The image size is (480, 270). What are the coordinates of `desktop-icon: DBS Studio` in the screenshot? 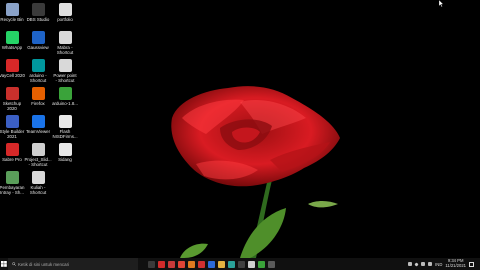 It's located at (38, 16).